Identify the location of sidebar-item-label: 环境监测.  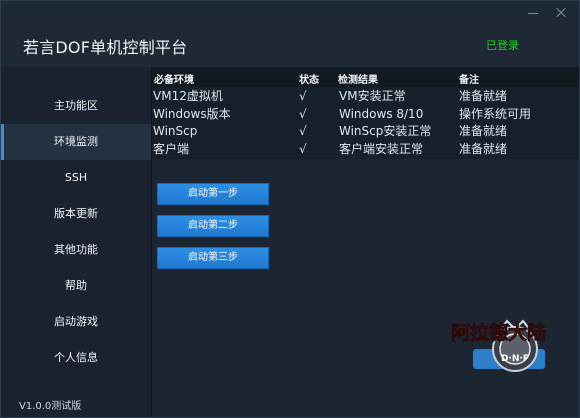
(76, 141).